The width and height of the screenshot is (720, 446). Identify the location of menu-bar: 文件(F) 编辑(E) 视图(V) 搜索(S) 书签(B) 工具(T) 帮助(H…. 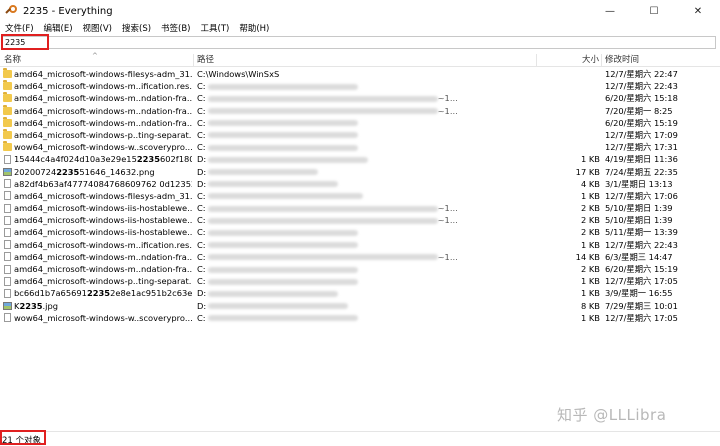
(360, 29).